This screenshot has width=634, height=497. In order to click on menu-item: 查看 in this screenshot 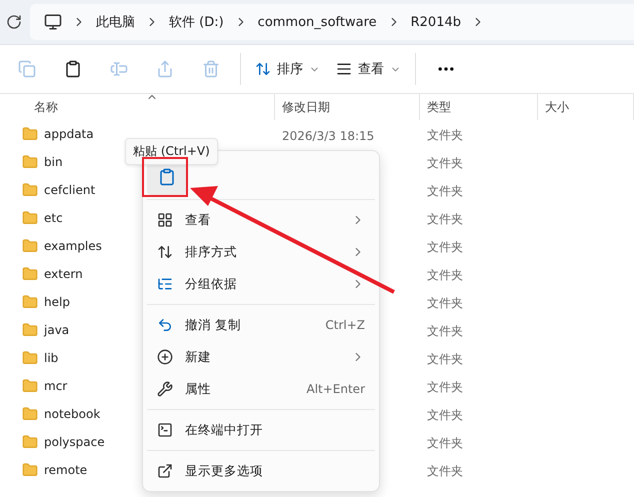, I will do `click(261, 220)`.